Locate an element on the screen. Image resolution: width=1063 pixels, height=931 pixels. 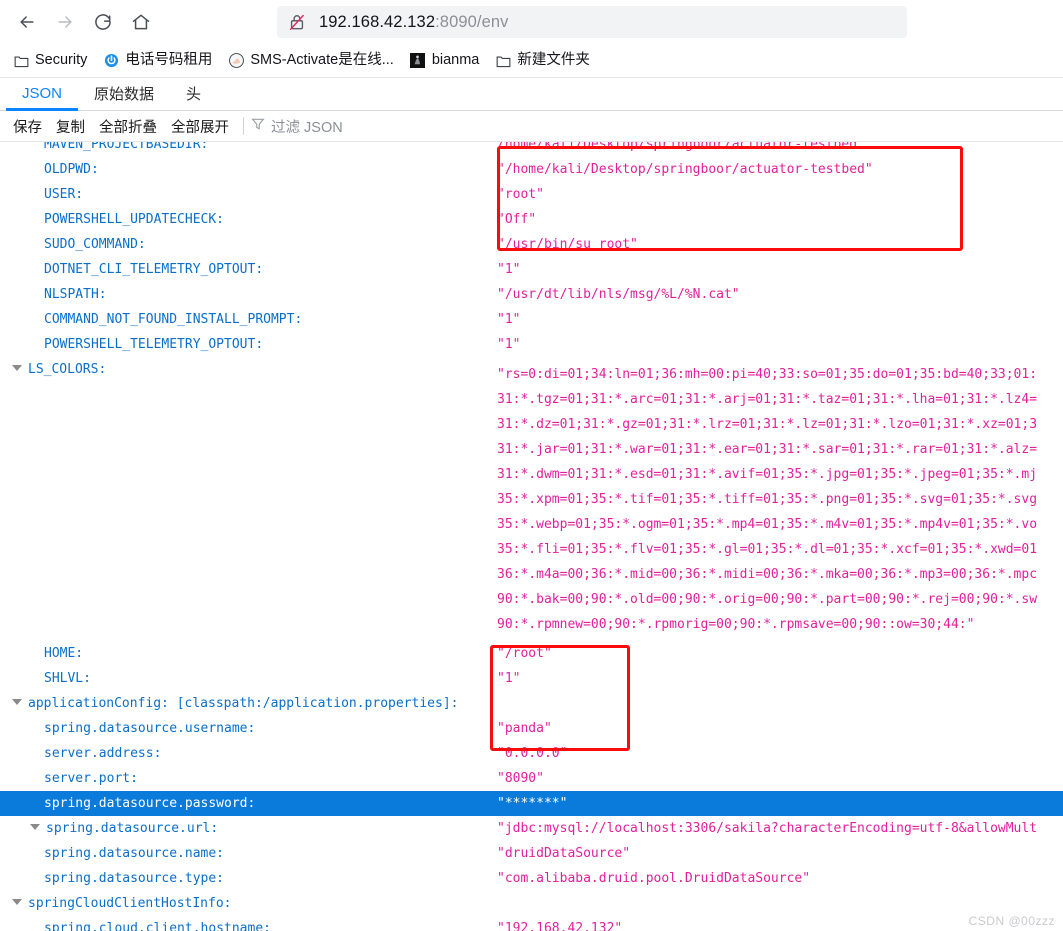
url-host: 192.168.42.132 is located at coordinates (377, 21).